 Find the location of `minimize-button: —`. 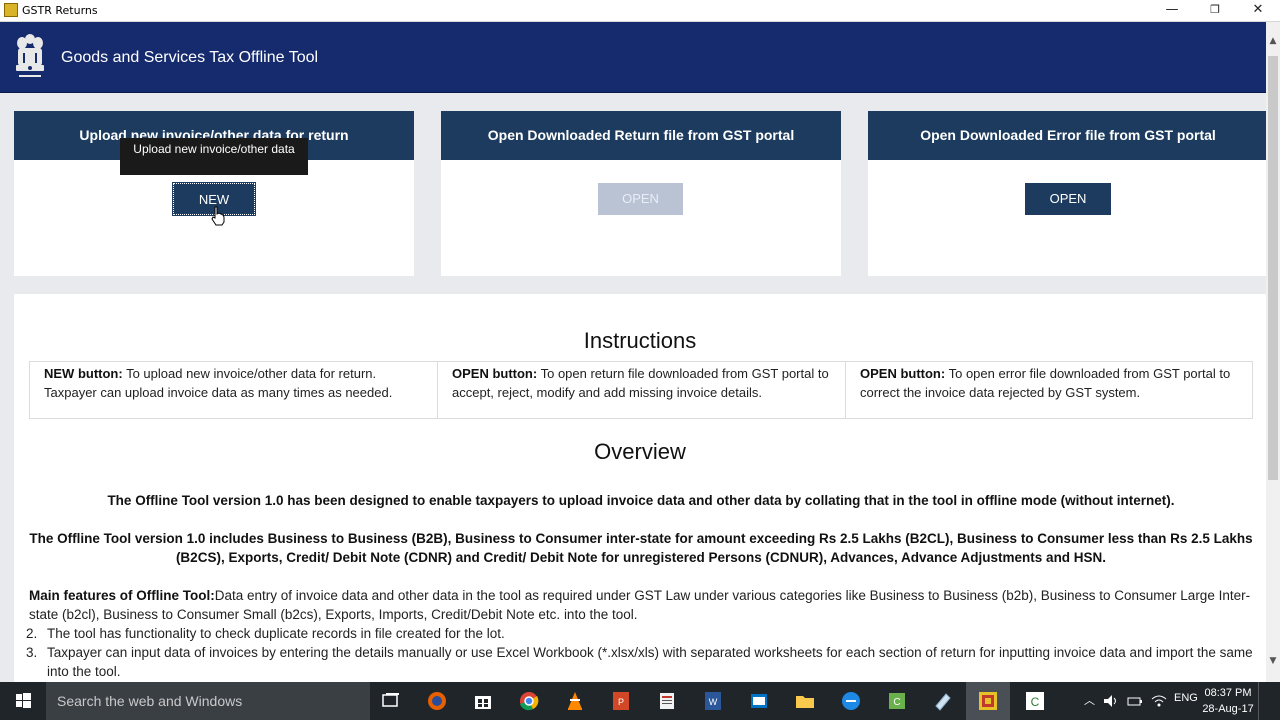

minimize-button: — is located at coordinates (1172, 11).